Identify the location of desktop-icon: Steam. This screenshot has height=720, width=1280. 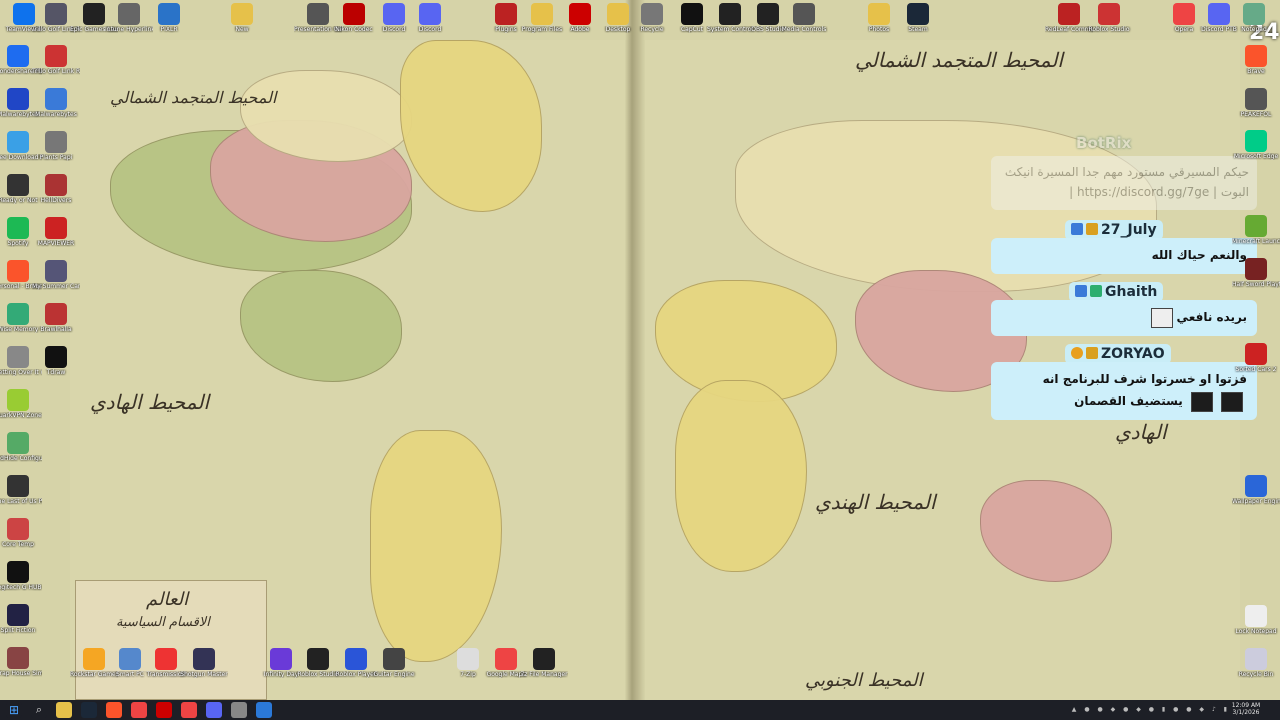
(918, 18).